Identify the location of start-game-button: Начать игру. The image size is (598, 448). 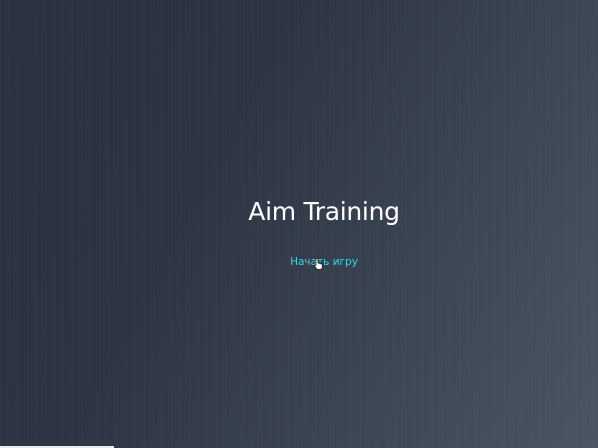
(299, 262).